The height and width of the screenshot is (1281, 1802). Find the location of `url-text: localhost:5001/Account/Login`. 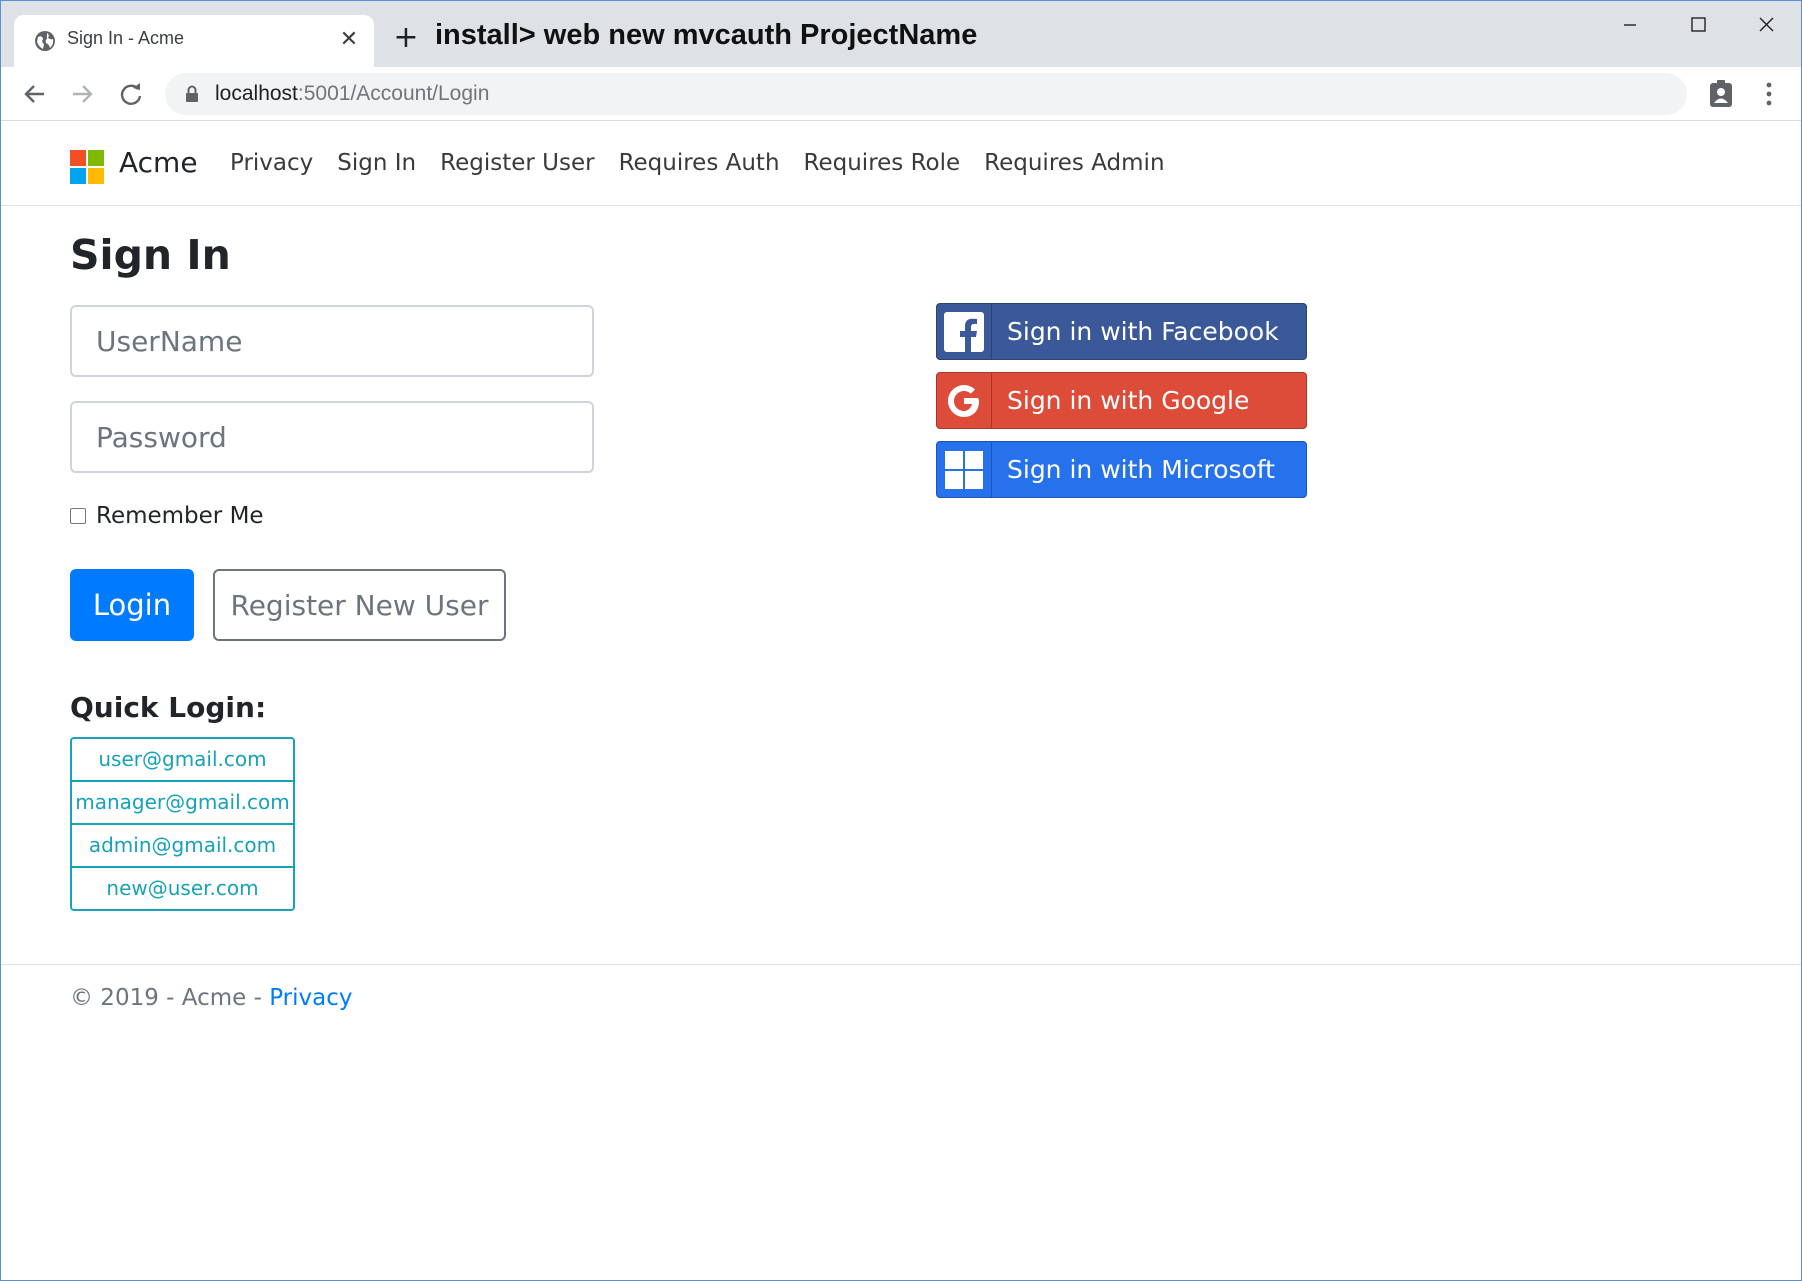

url-text: localhost:5001/Account/Login is located at coordinates (352, 94).